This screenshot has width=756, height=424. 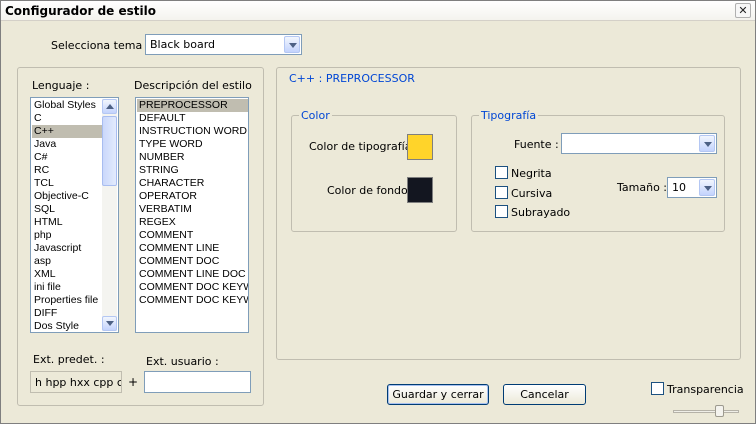 I want to click on language-list-item: XML, so click(x=67, y=274).